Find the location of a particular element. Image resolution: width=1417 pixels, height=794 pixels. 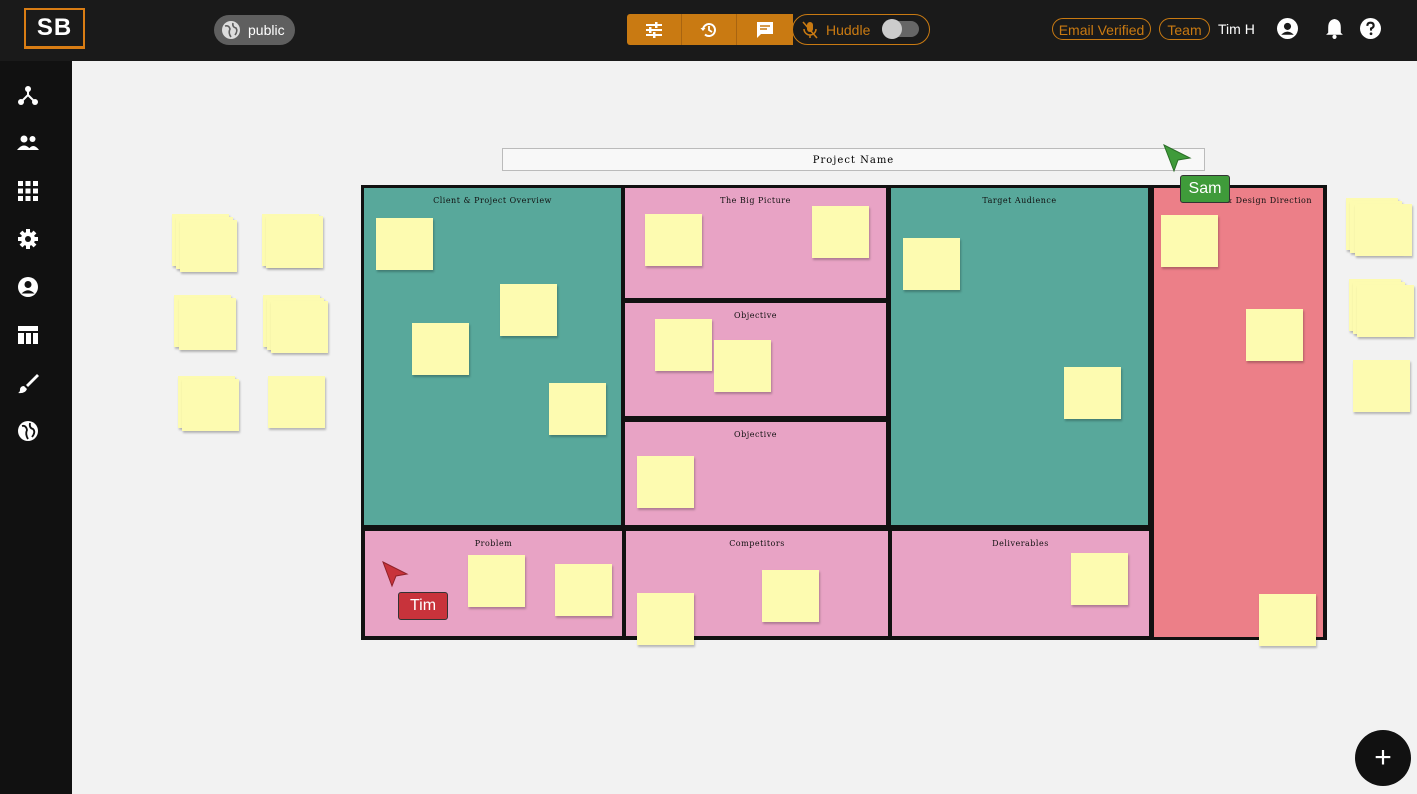

chat-button is located at coordinates (764, 29).